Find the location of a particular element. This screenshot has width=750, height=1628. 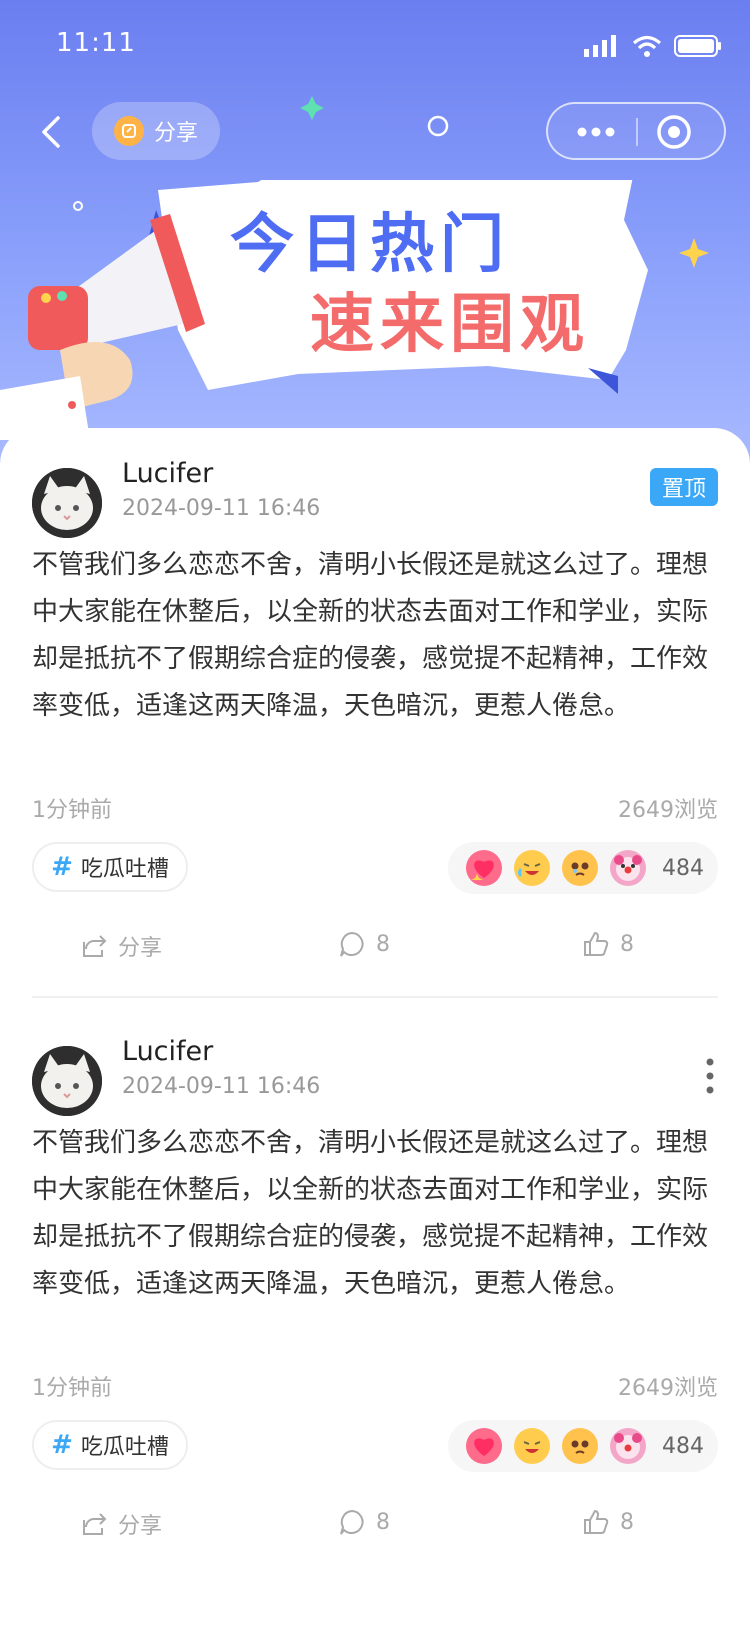

status-icons is located at coordinates (653, 46).